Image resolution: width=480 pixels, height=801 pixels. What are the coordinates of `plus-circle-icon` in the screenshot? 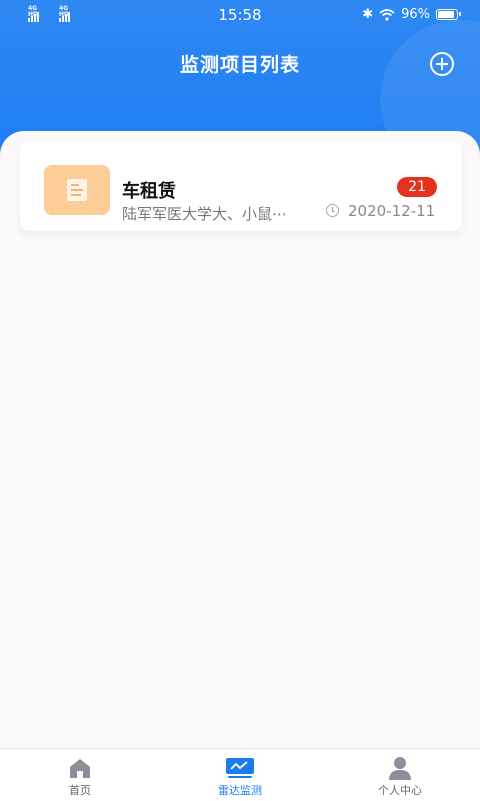 It's located at (442, 64).